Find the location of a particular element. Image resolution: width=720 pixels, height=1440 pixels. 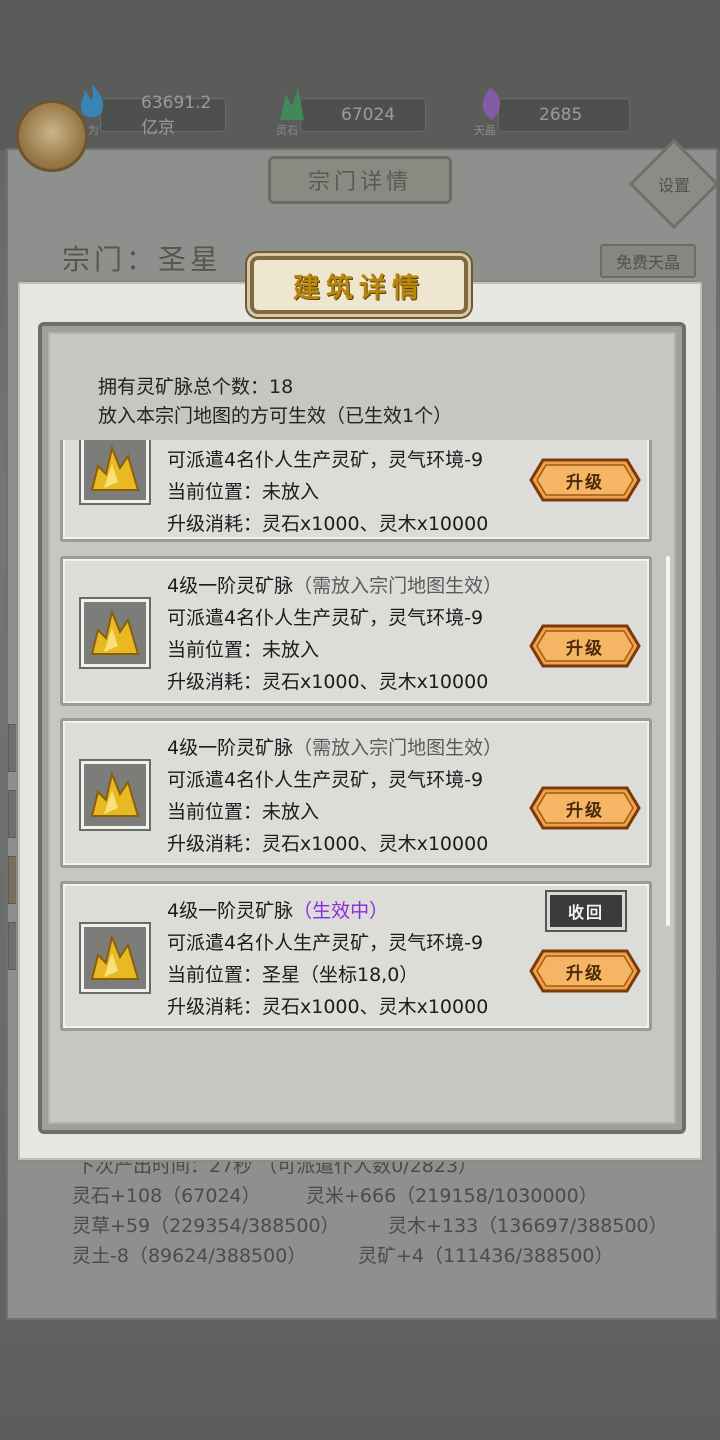

total-veins-count: 拥有灵矿脉总个数：18 is located at coordinates (196, 387).